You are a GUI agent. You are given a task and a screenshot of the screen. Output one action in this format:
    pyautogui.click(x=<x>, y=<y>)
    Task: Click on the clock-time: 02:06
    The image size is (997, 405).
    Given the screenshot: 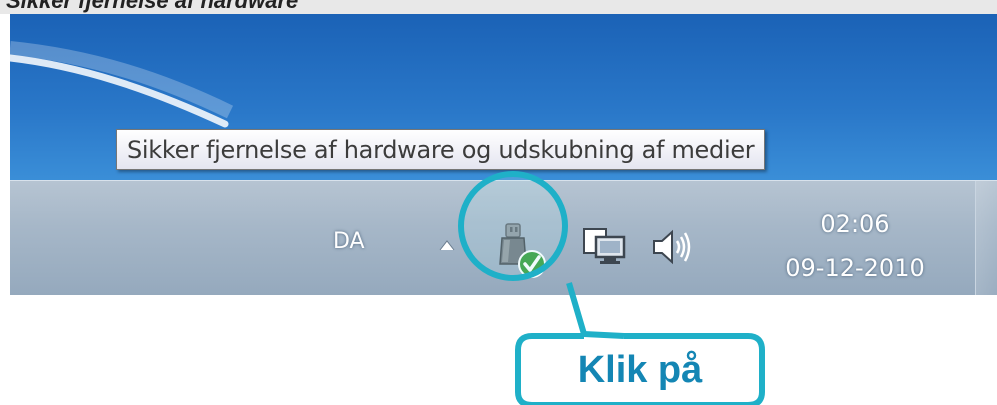 What is the action you would take?
    pyautogui.click(x=855, y=224)
    